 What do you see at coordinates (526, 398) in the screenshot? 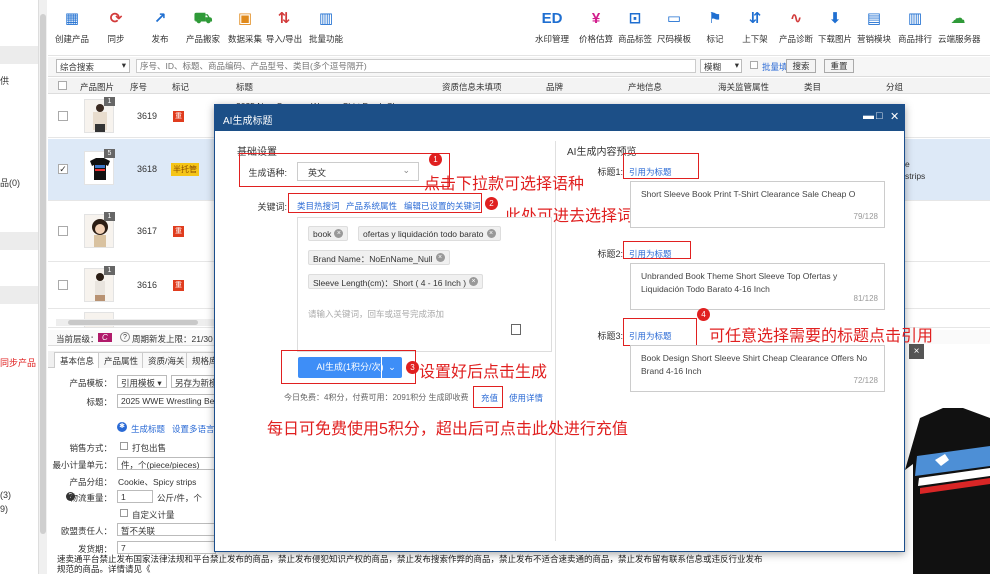
I see `usage-details-link: 使用详情` at bounding box center [526, 398].